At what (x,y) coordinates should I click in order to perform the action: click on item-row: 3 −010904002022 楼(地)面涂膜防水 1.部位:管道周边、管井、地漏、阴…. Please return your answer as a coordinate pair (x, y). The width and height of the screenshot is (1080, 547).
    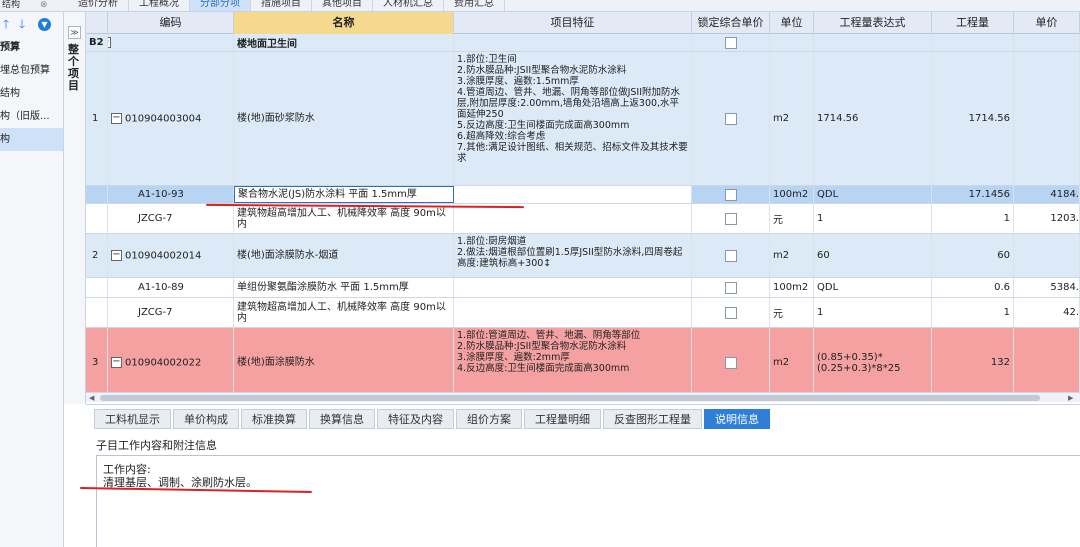
    Looking at the image, I should click on (583, 360).